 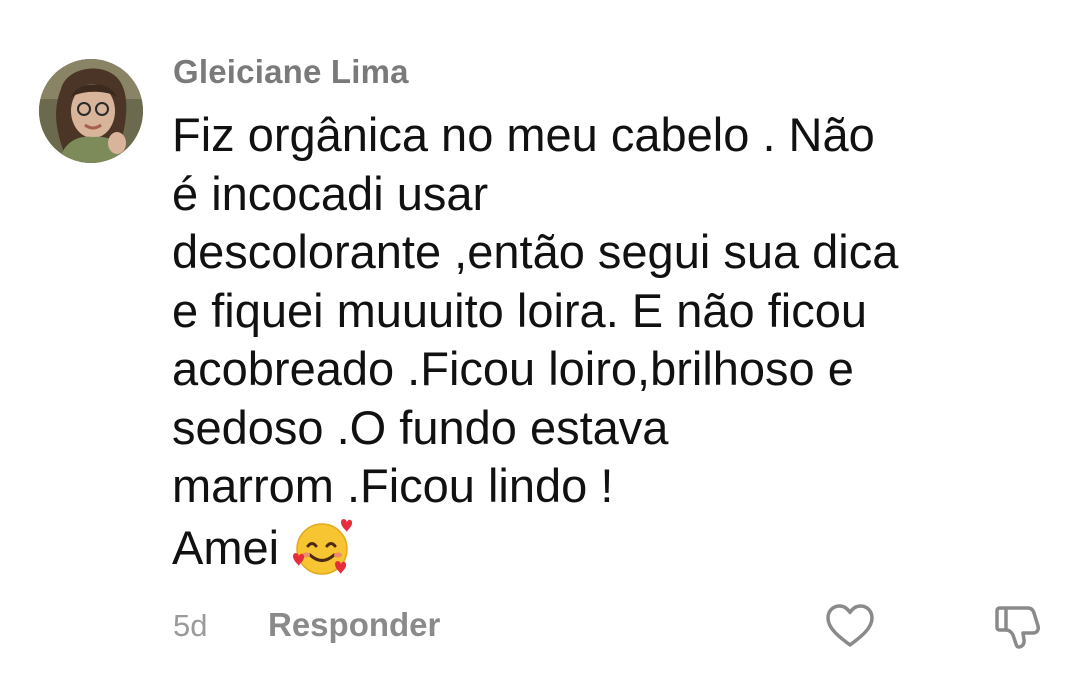 What do you see at coordinates (535, 251) in the screenshot?
I see `comment-body-line: descolorante ,então segui sua dica` at bounding box center [535, 251].